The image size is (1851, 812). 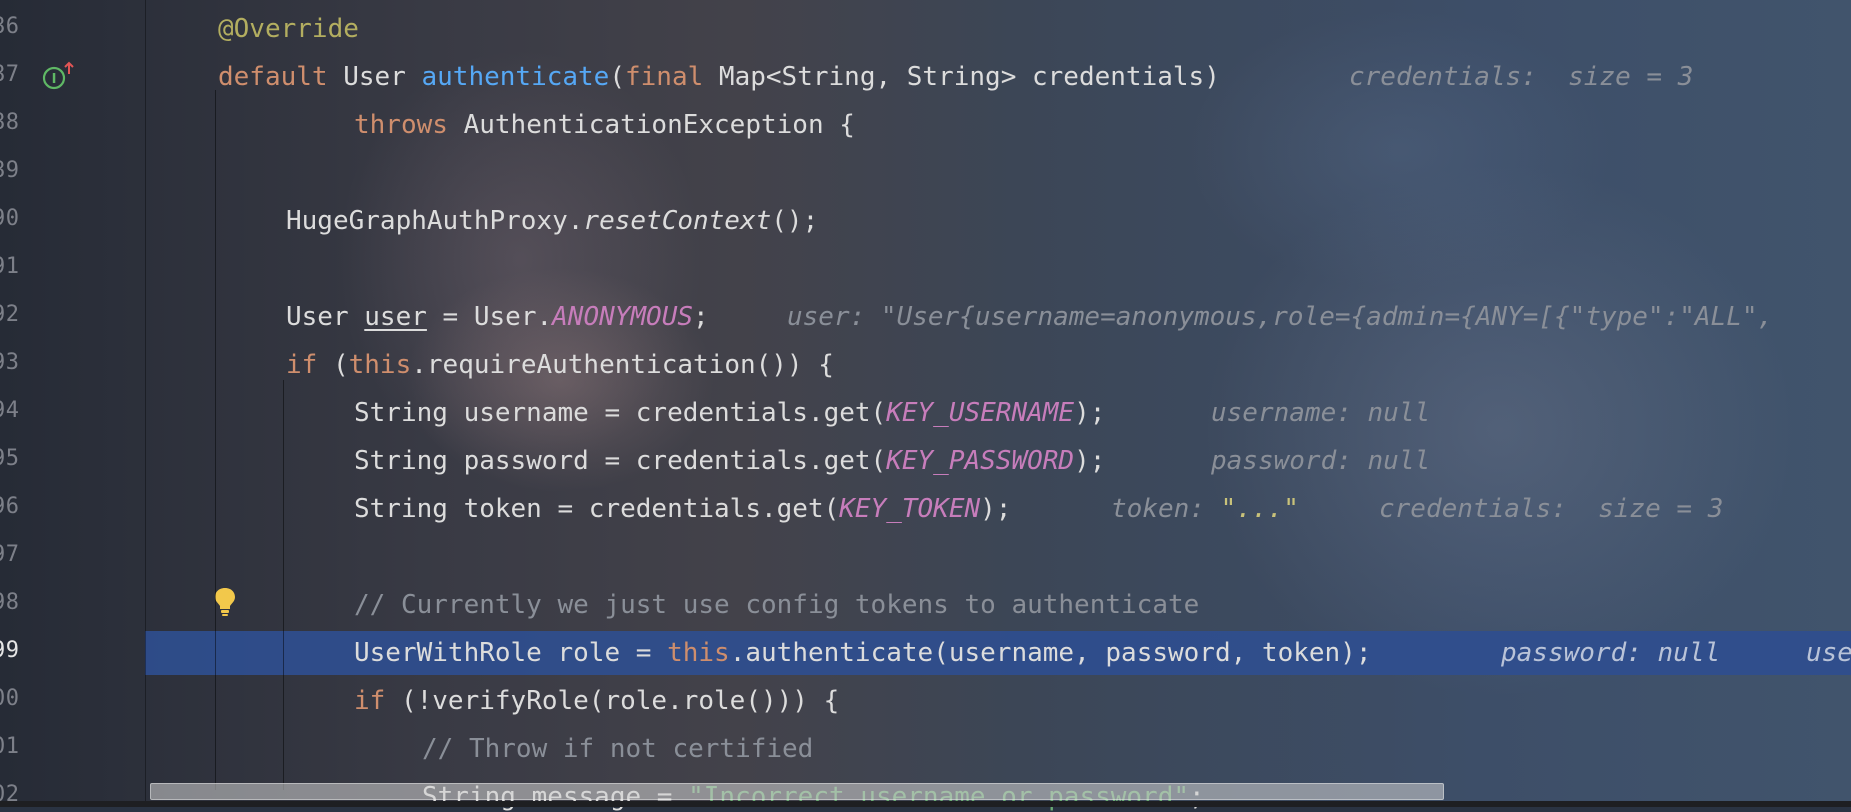 What do you see at coordinates (395, 317) in the screenshot?
I see `reassigned-variable: user` at bounding box center [395, 317].